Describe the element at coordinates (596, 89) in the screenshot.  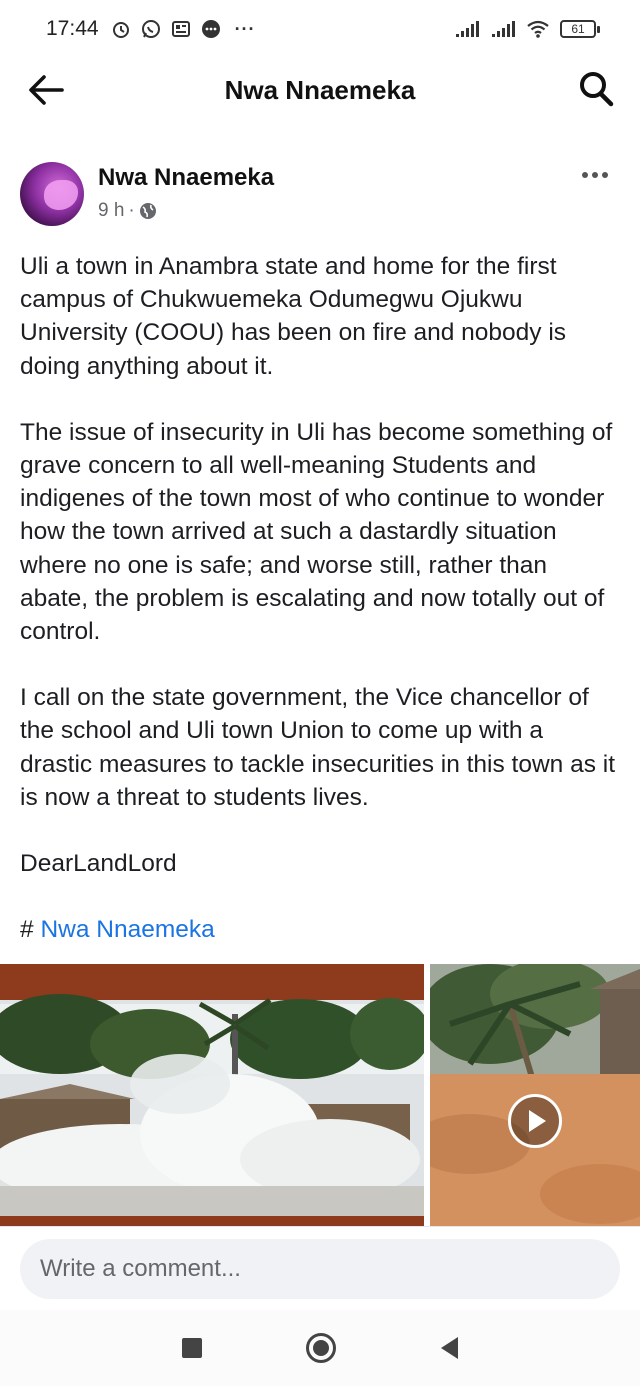
I see `search-icon` at that location.